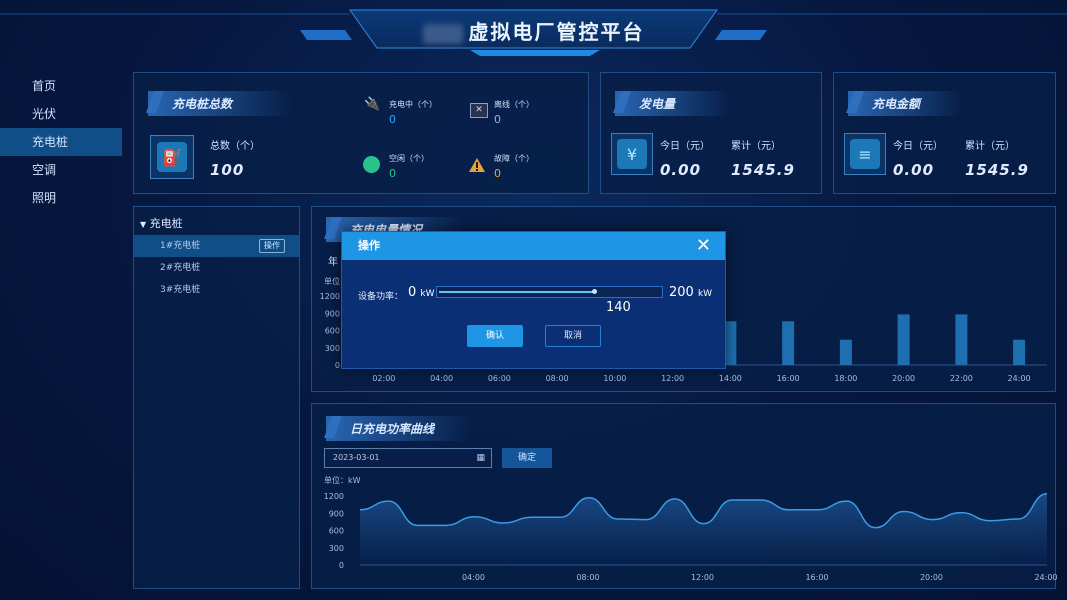 Image resolution: width=1067 pixels, height=600 pixels. What do you see at coordinates (143, 224) in the screenshot?
I see `caret-down-icon: ▼` at bounding box center [143, 224].